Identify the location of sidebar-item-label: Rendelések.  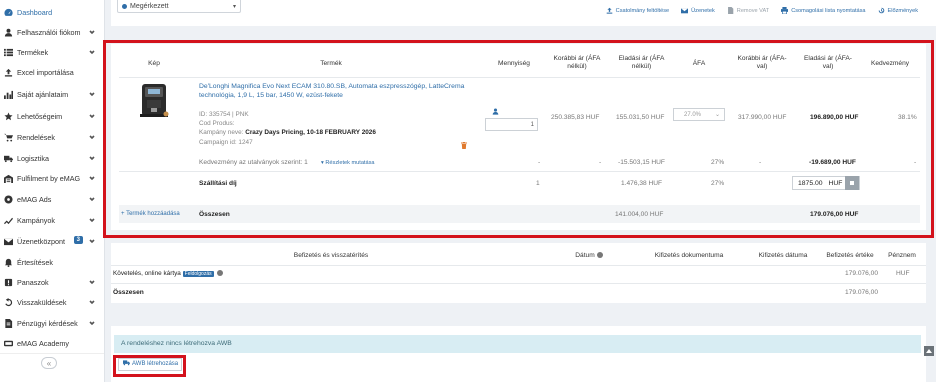
(36, 137).